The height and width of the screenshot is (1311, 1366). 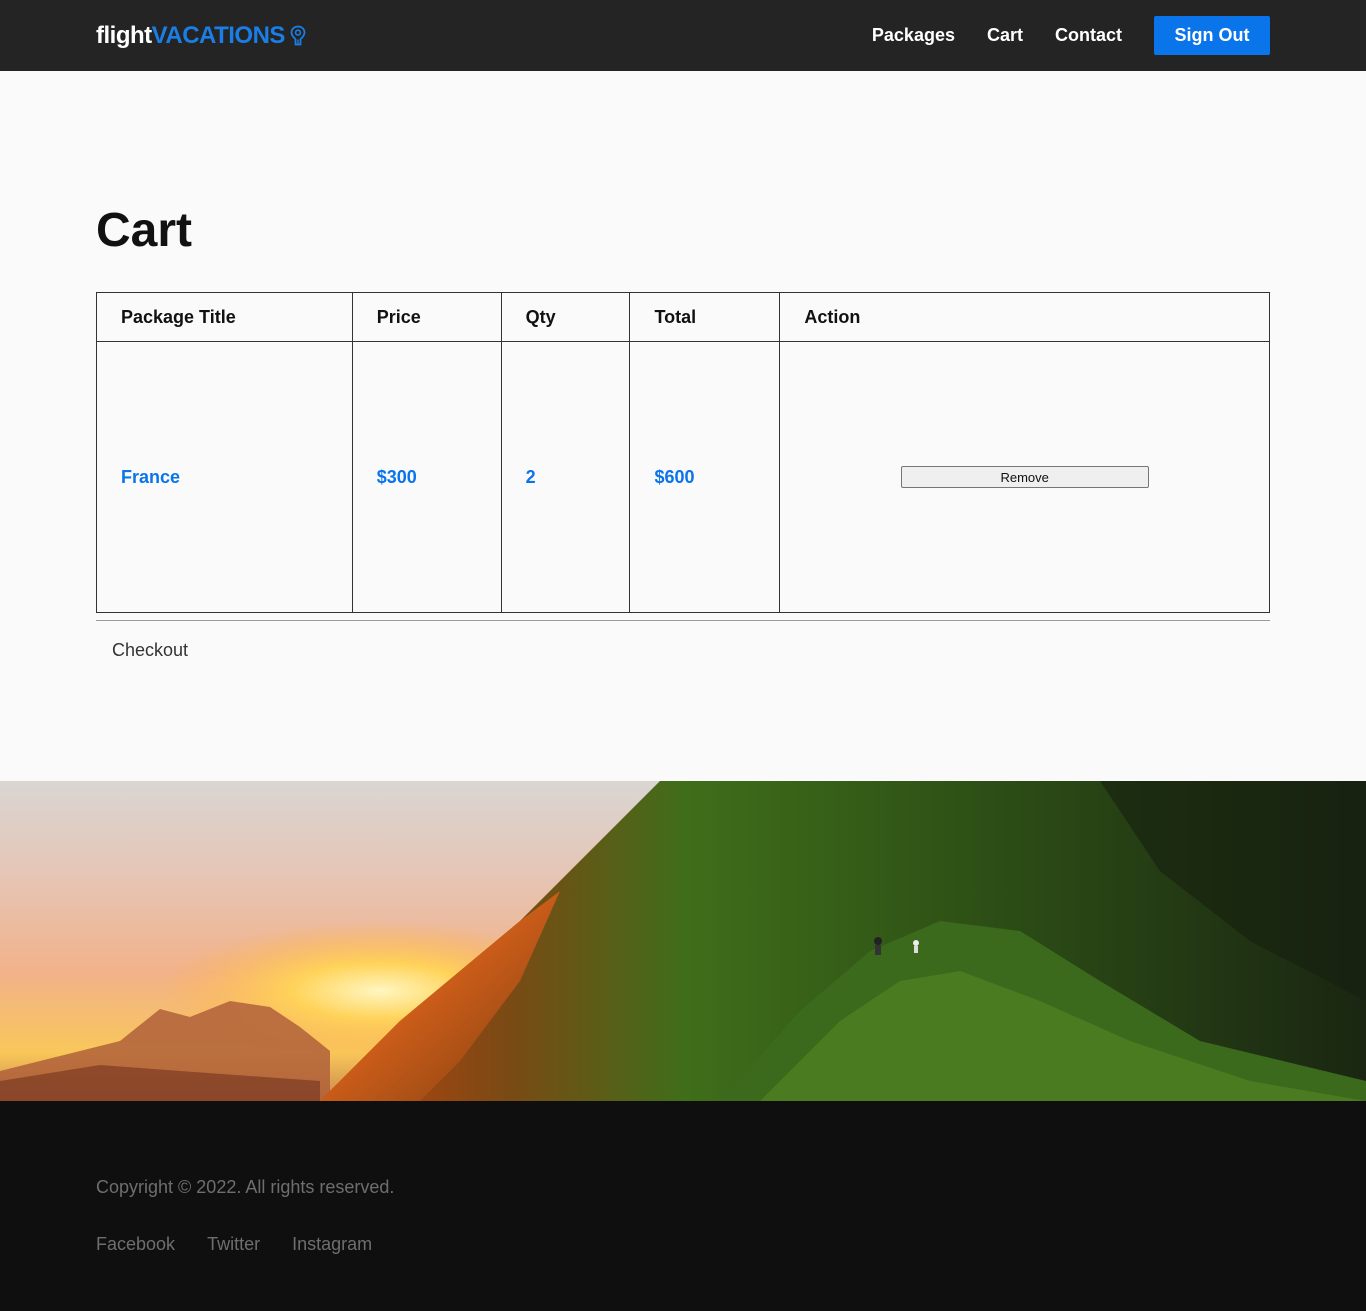 What do you see at coordinates (565, 477) in the screenshot?
I see `cell-qty: 2` at bounding box center [565, 477].